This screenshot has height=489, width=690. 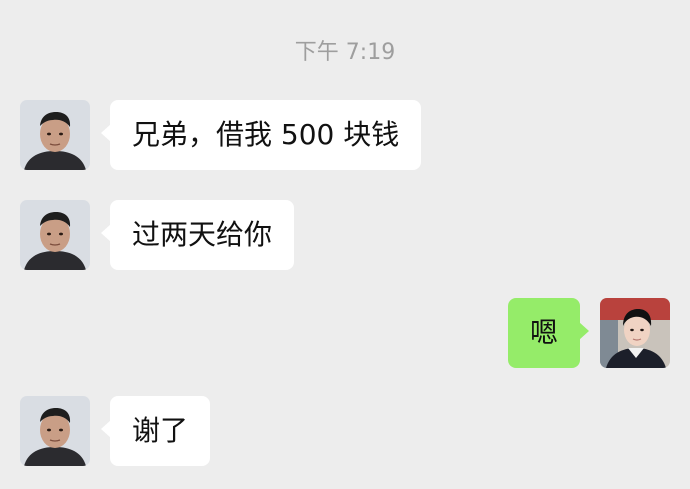 What do you see at coordinates (261, 135) in the screenshot?
I see `message-bubble: 兄弟，借我 500 块钱` at bounding box center [261, 135].